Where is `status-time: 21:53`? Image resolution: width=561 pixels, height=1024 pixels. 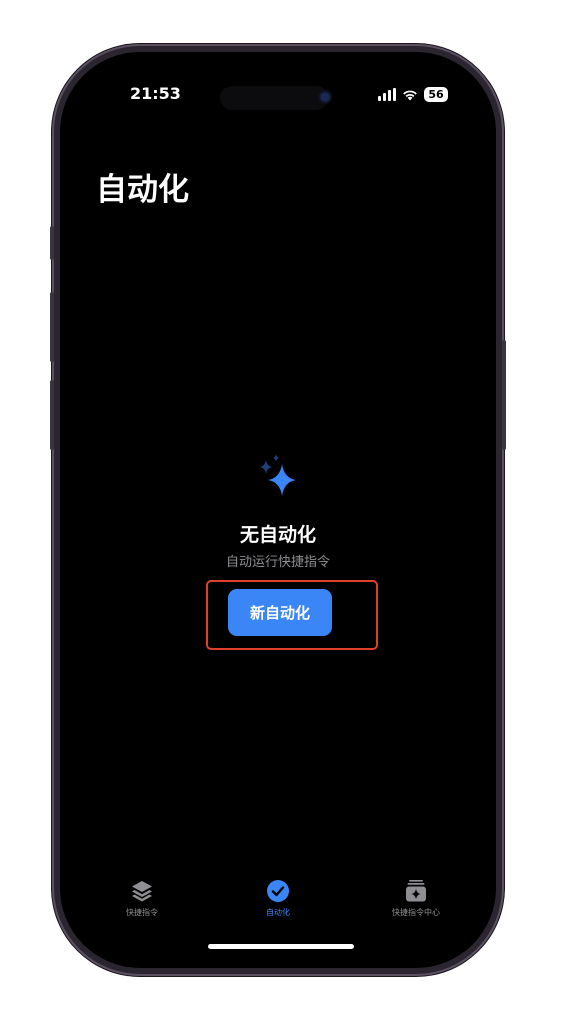
status-time: 21:53 is located at coordinates (155, 93).